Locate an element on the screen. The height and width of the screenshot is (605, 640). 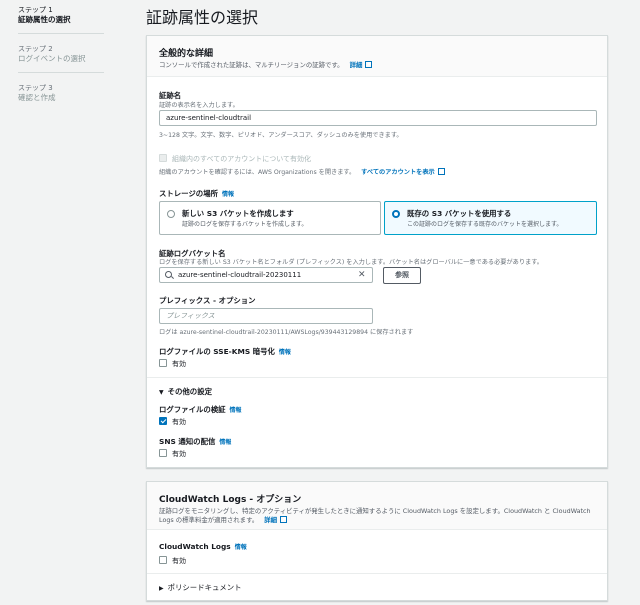
trail-name-input: azure-sentinel-cloudtrail is located at coordinates (378, 118).